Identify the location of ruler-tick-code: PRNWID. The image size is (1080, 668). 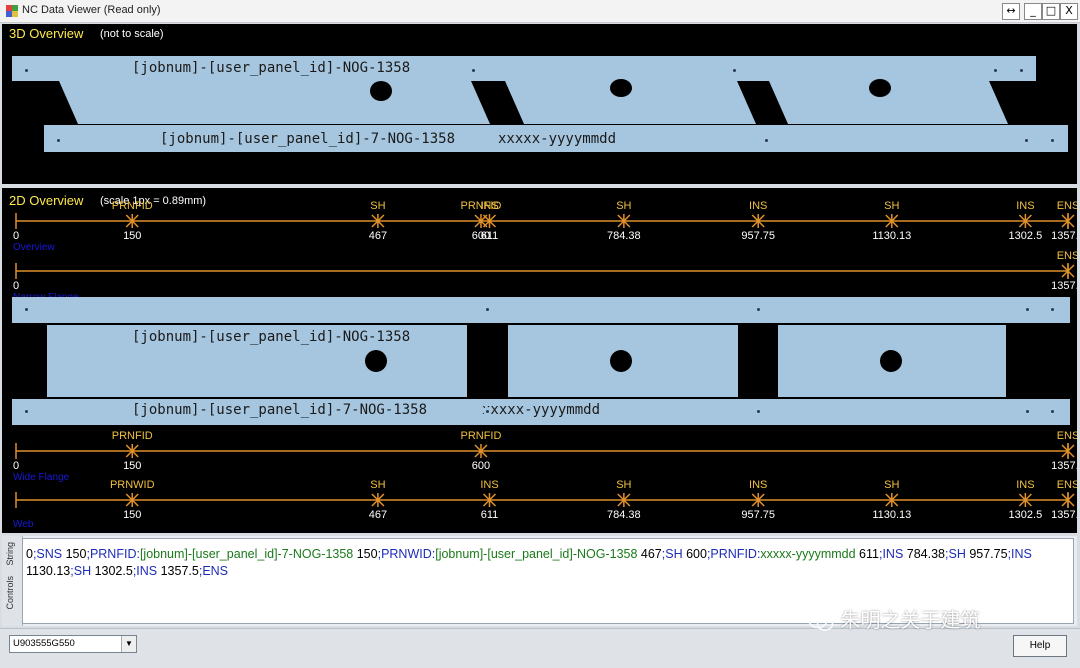
(132, 485).